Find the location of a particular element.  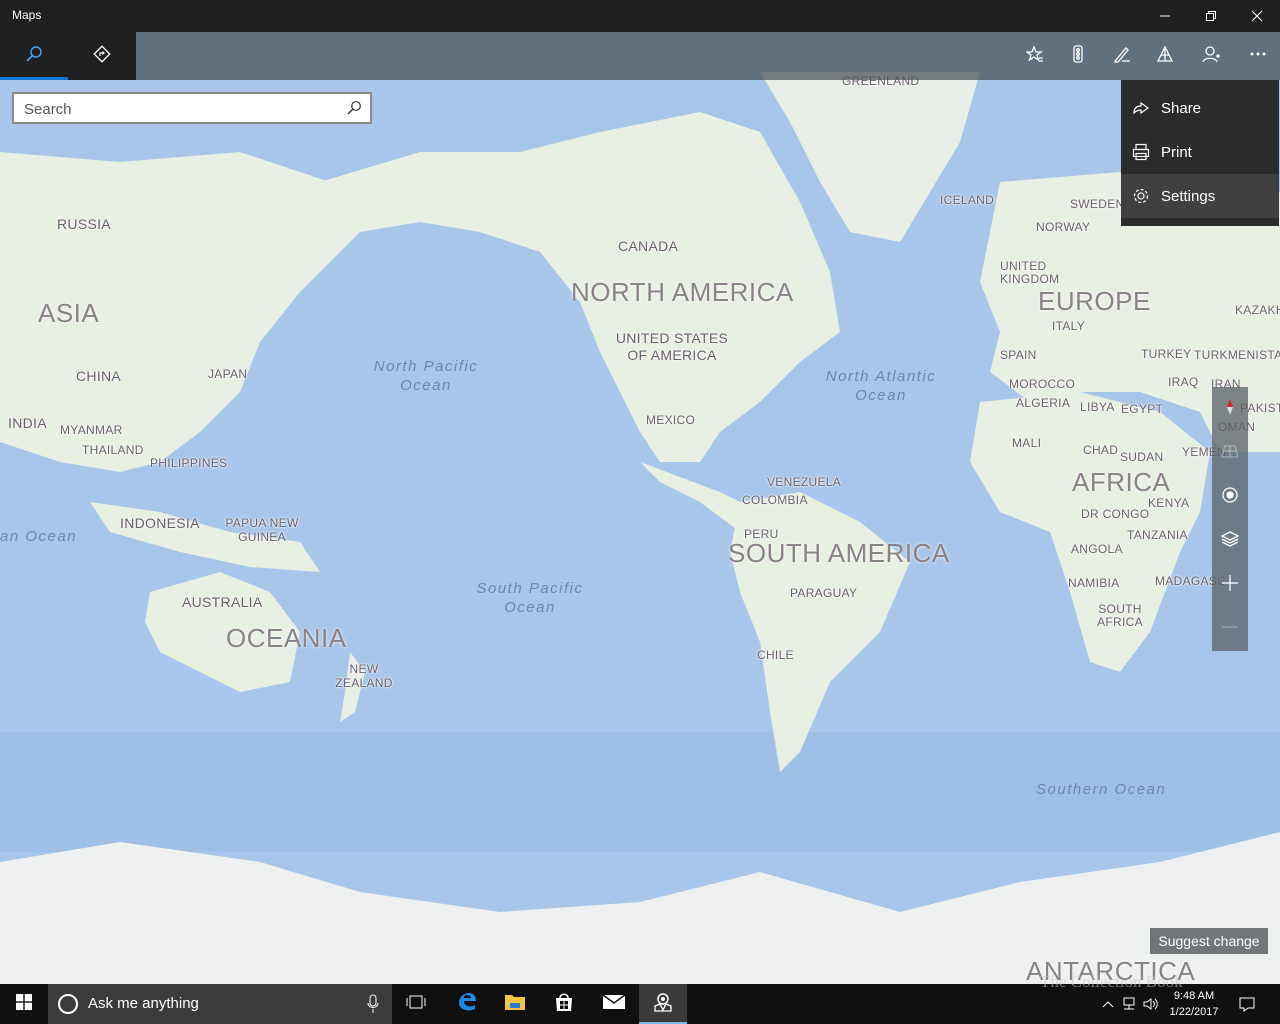

system-clock: 9:48 AM 1/22/2017 is located at coordinates (1194, 1004).